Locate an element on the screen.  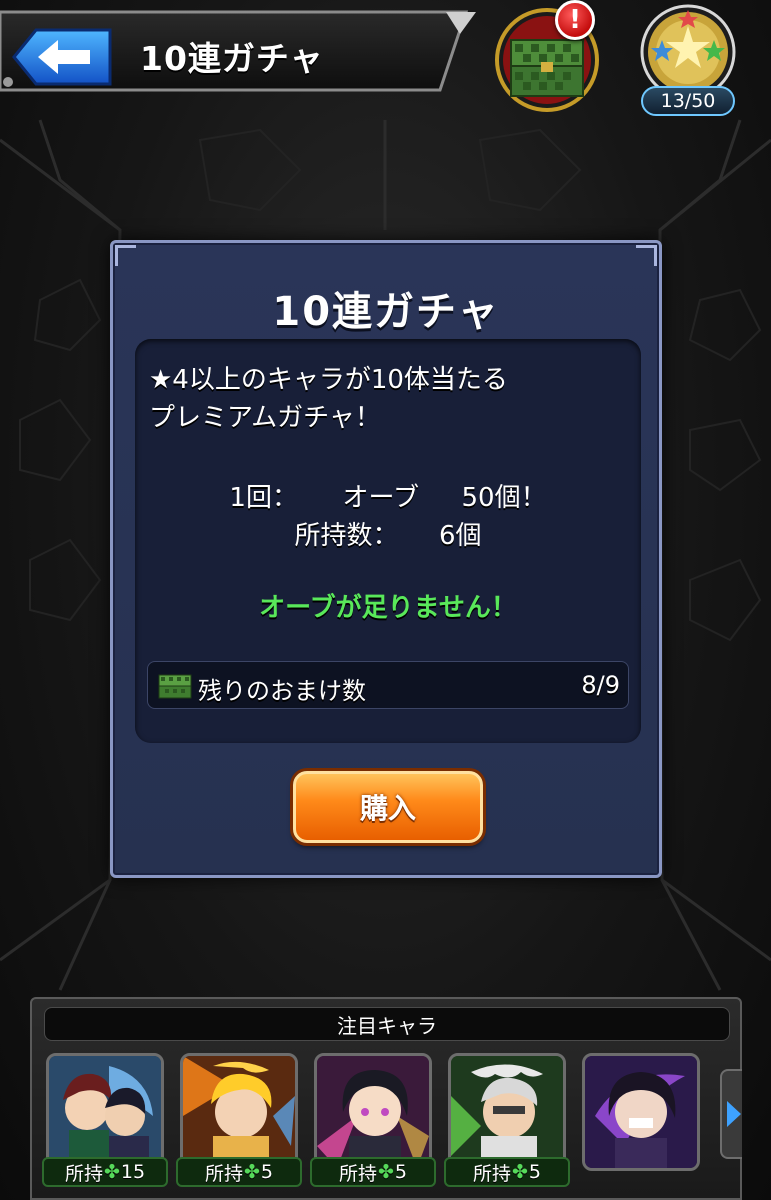
alert-badge: ! is located at coordinates (575, 20).